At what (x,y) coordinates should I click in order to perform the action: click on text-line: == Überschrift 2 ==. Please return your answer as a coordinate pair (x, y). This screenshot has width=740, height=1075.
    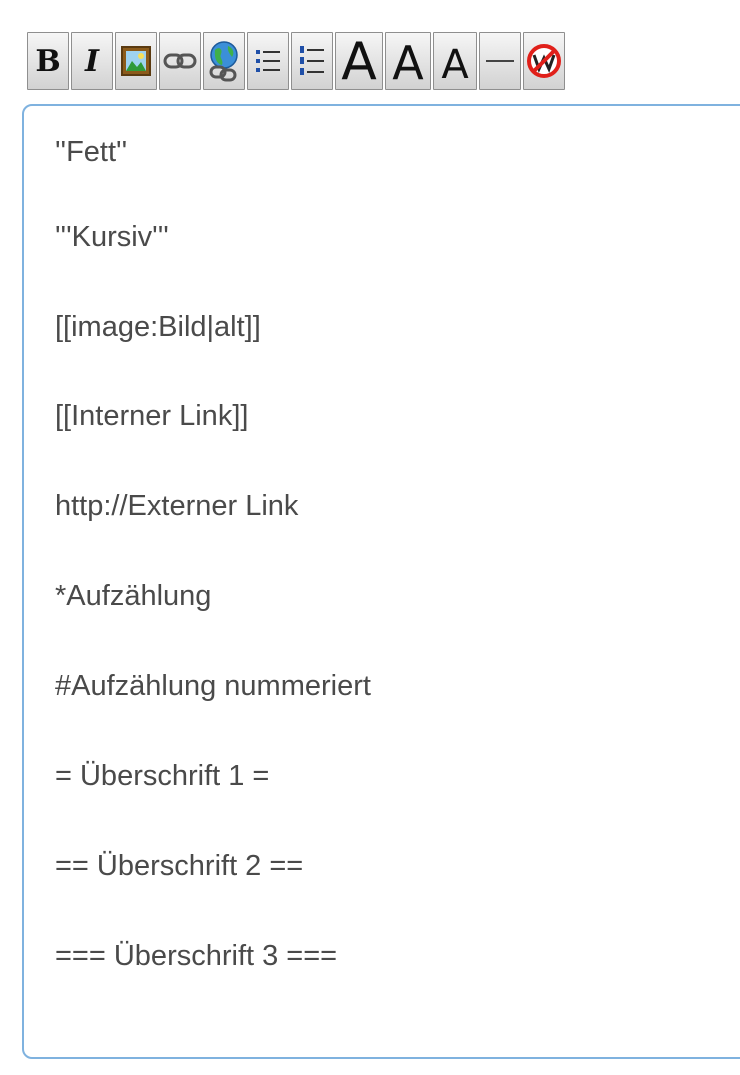
    Looking at the image, I should click on (179, 866).